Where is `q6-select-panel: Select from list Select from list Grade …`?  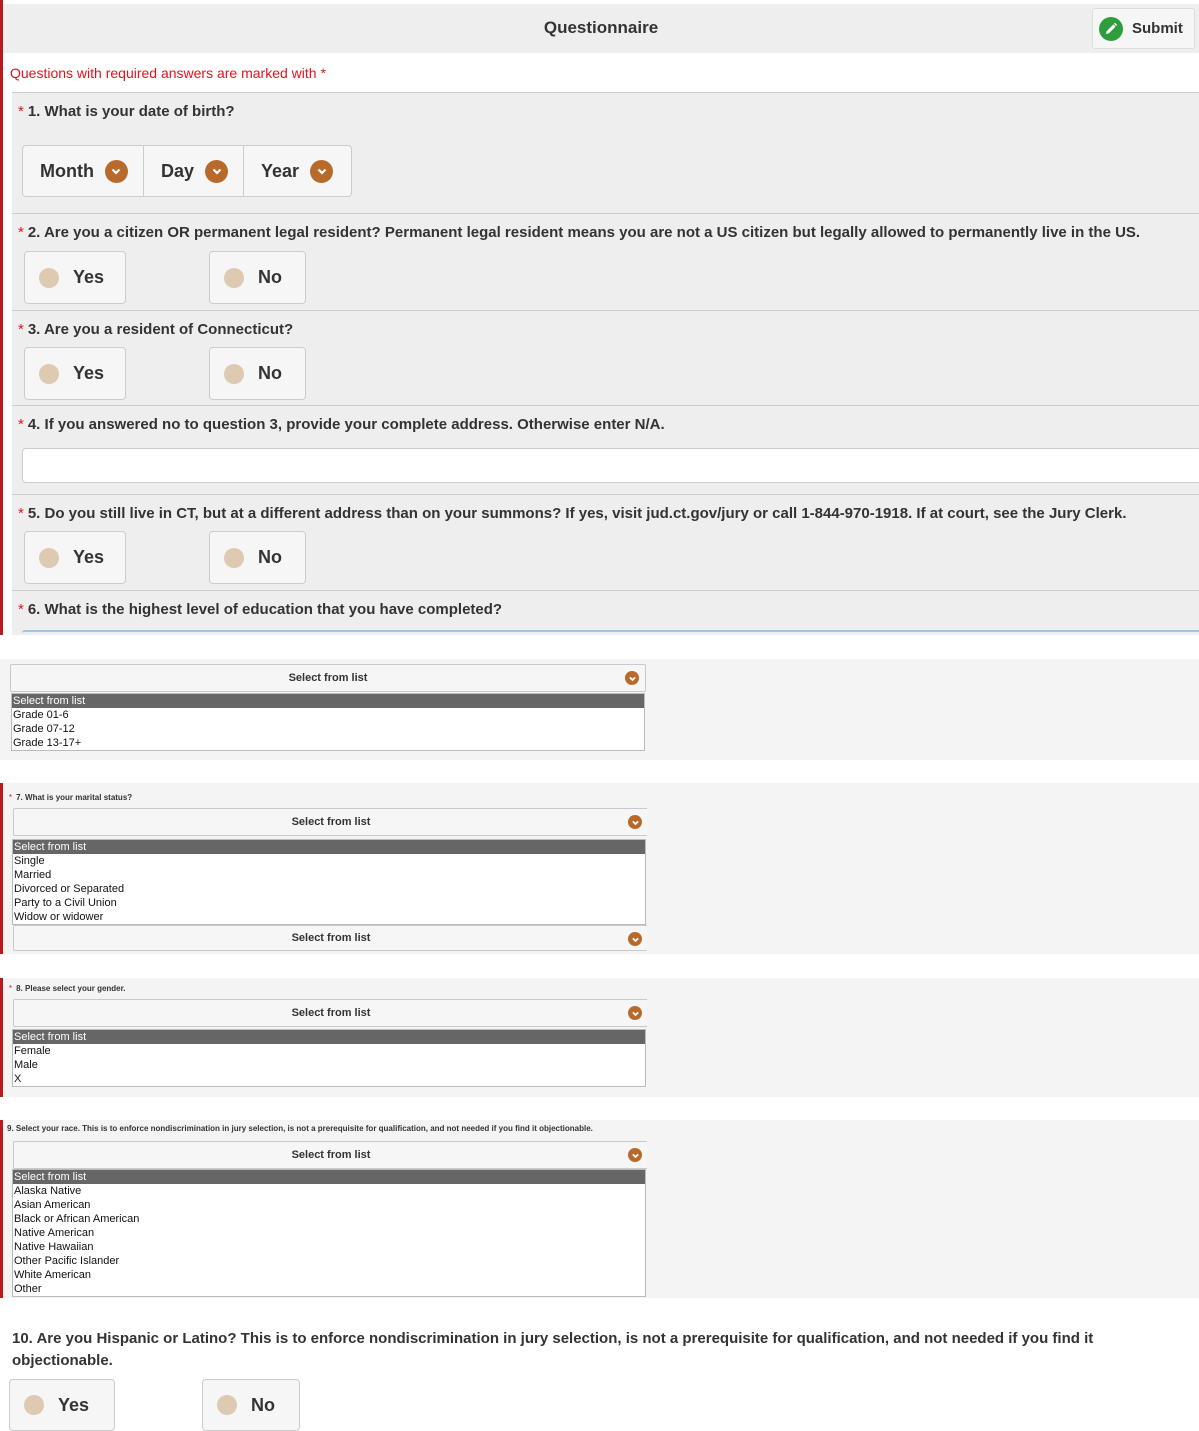
q6-select-panel: Select from list Select from list Grade … is located at coordinates (323, 709).